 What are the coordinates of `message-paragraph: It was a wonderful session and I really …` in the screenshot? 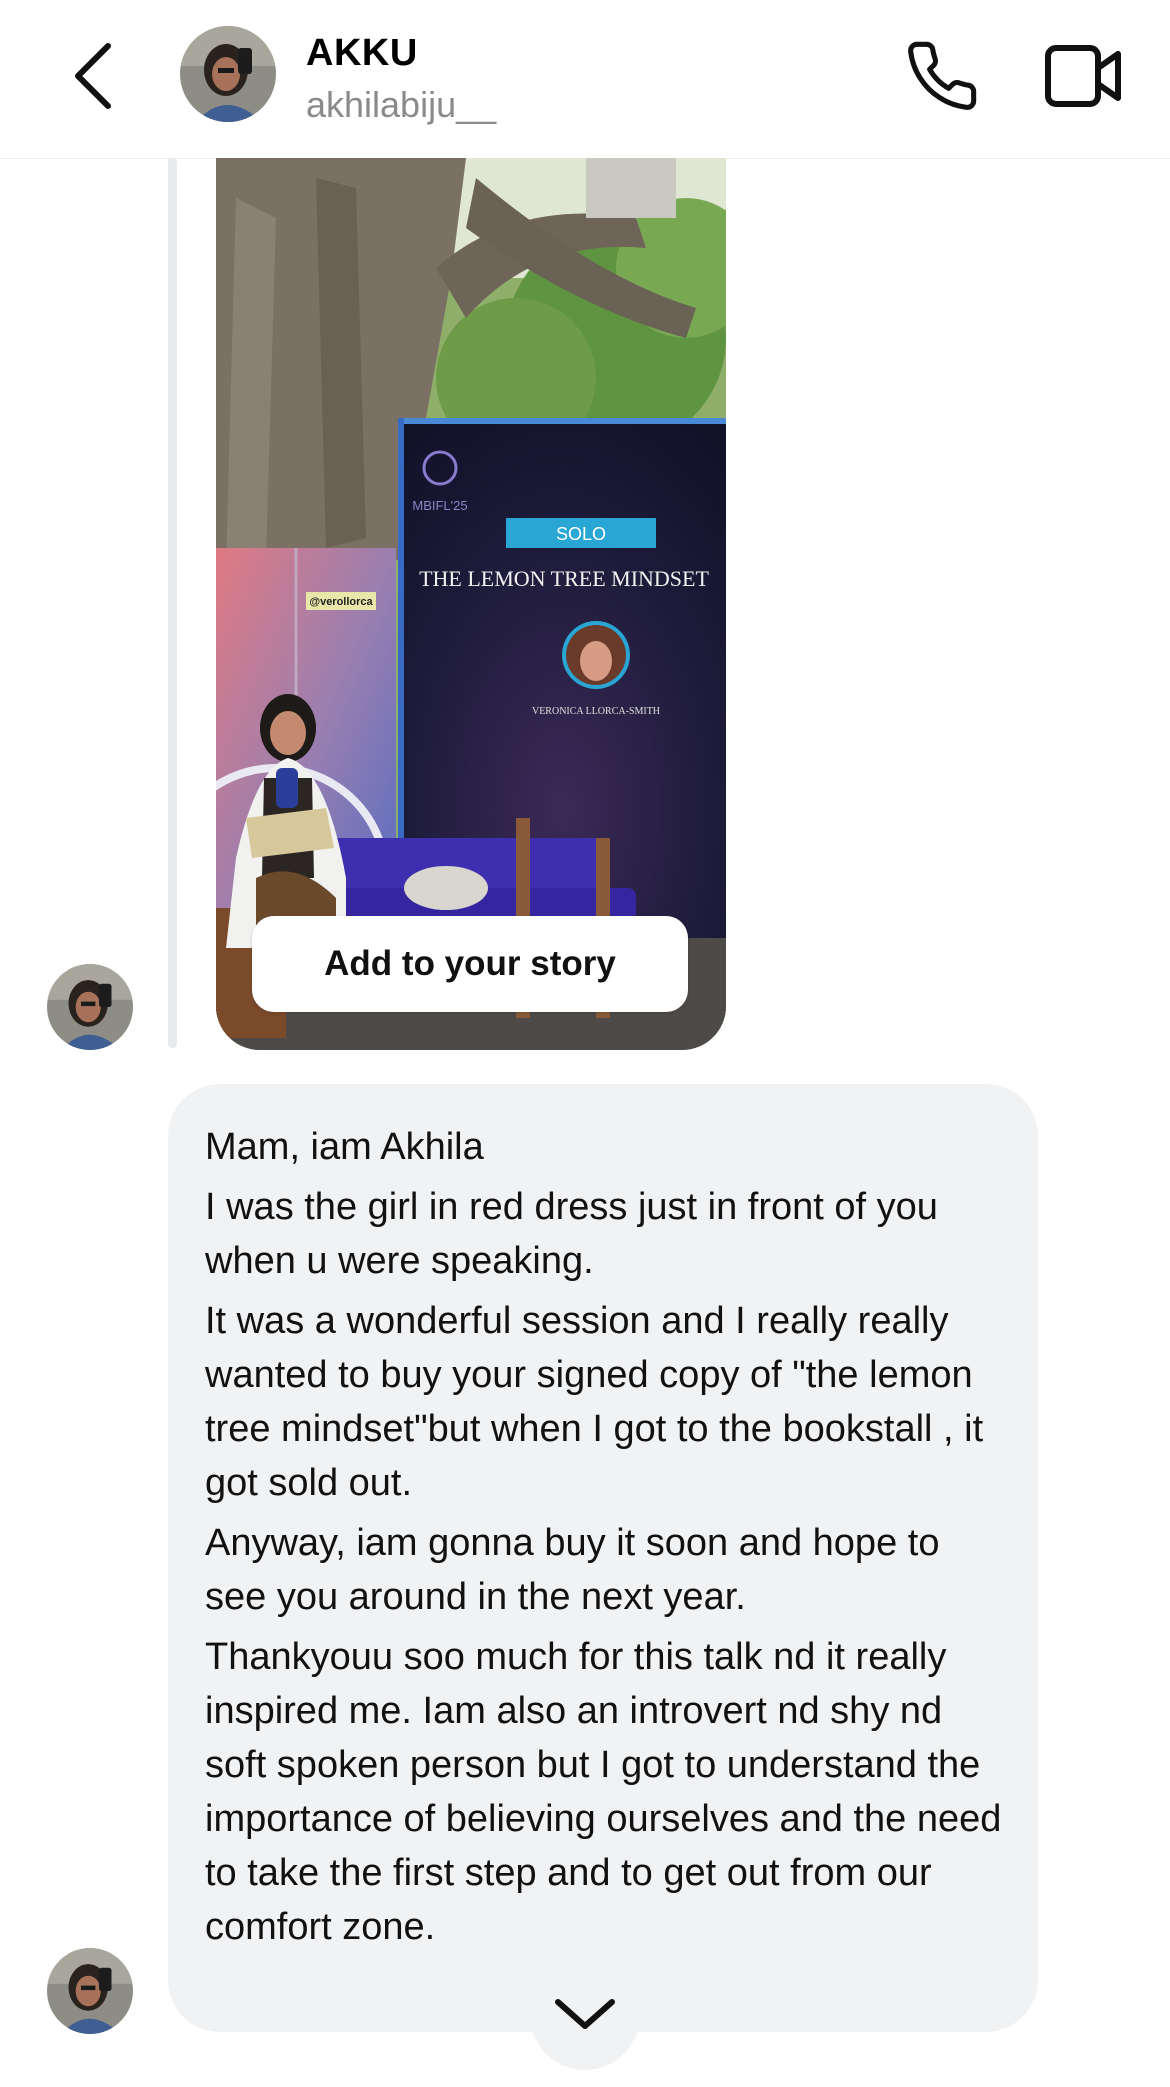 It's located at (594, 1402).